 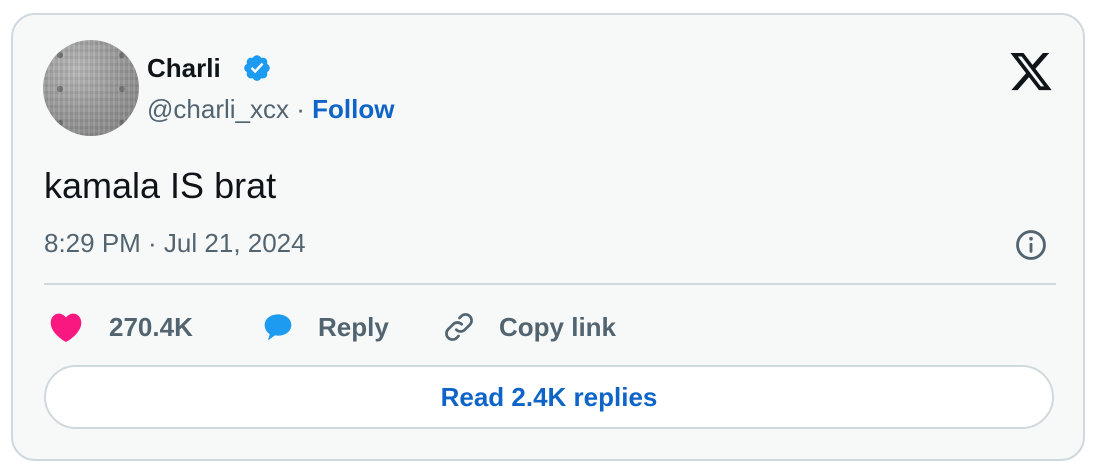 I want to click on read-replies-button: Read 2.4K replies, so click(x=549, y=397).